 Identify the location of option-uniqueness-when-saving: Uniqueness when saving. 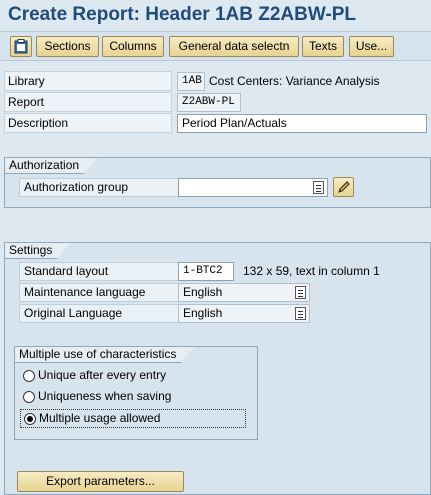
(133, 397).